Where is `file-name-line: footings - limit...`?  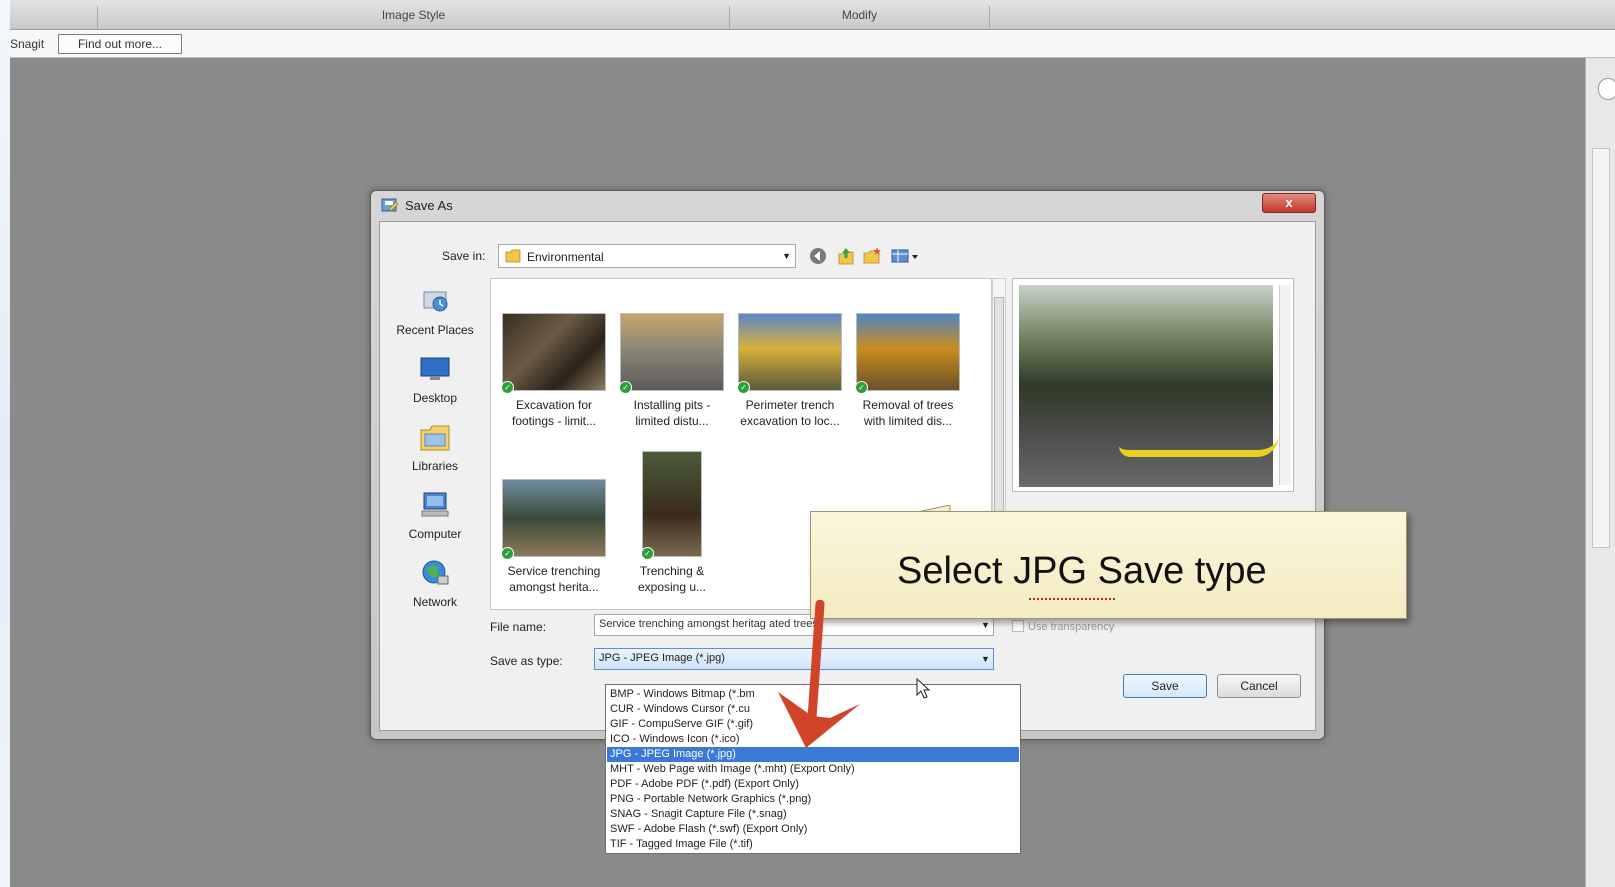 file-name-line: footings - limit... is located at coordinates (554, 421).